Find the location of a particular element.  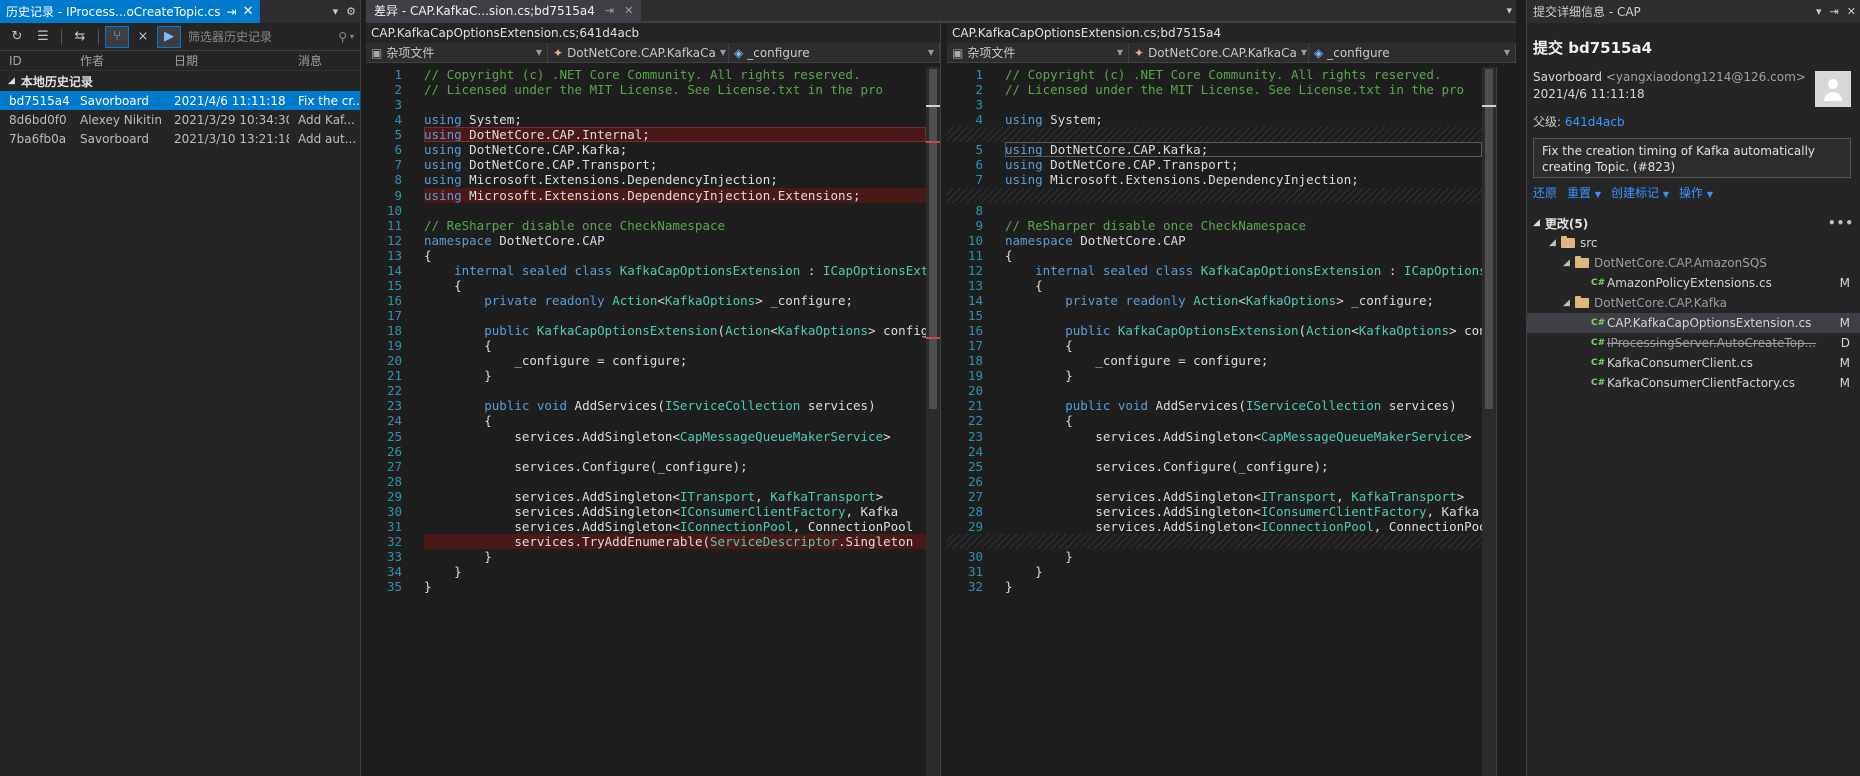

left-type-combo: ✦ DotNetCore.CAP.KafkaCa ▼ is located at coordinates (638, 52).